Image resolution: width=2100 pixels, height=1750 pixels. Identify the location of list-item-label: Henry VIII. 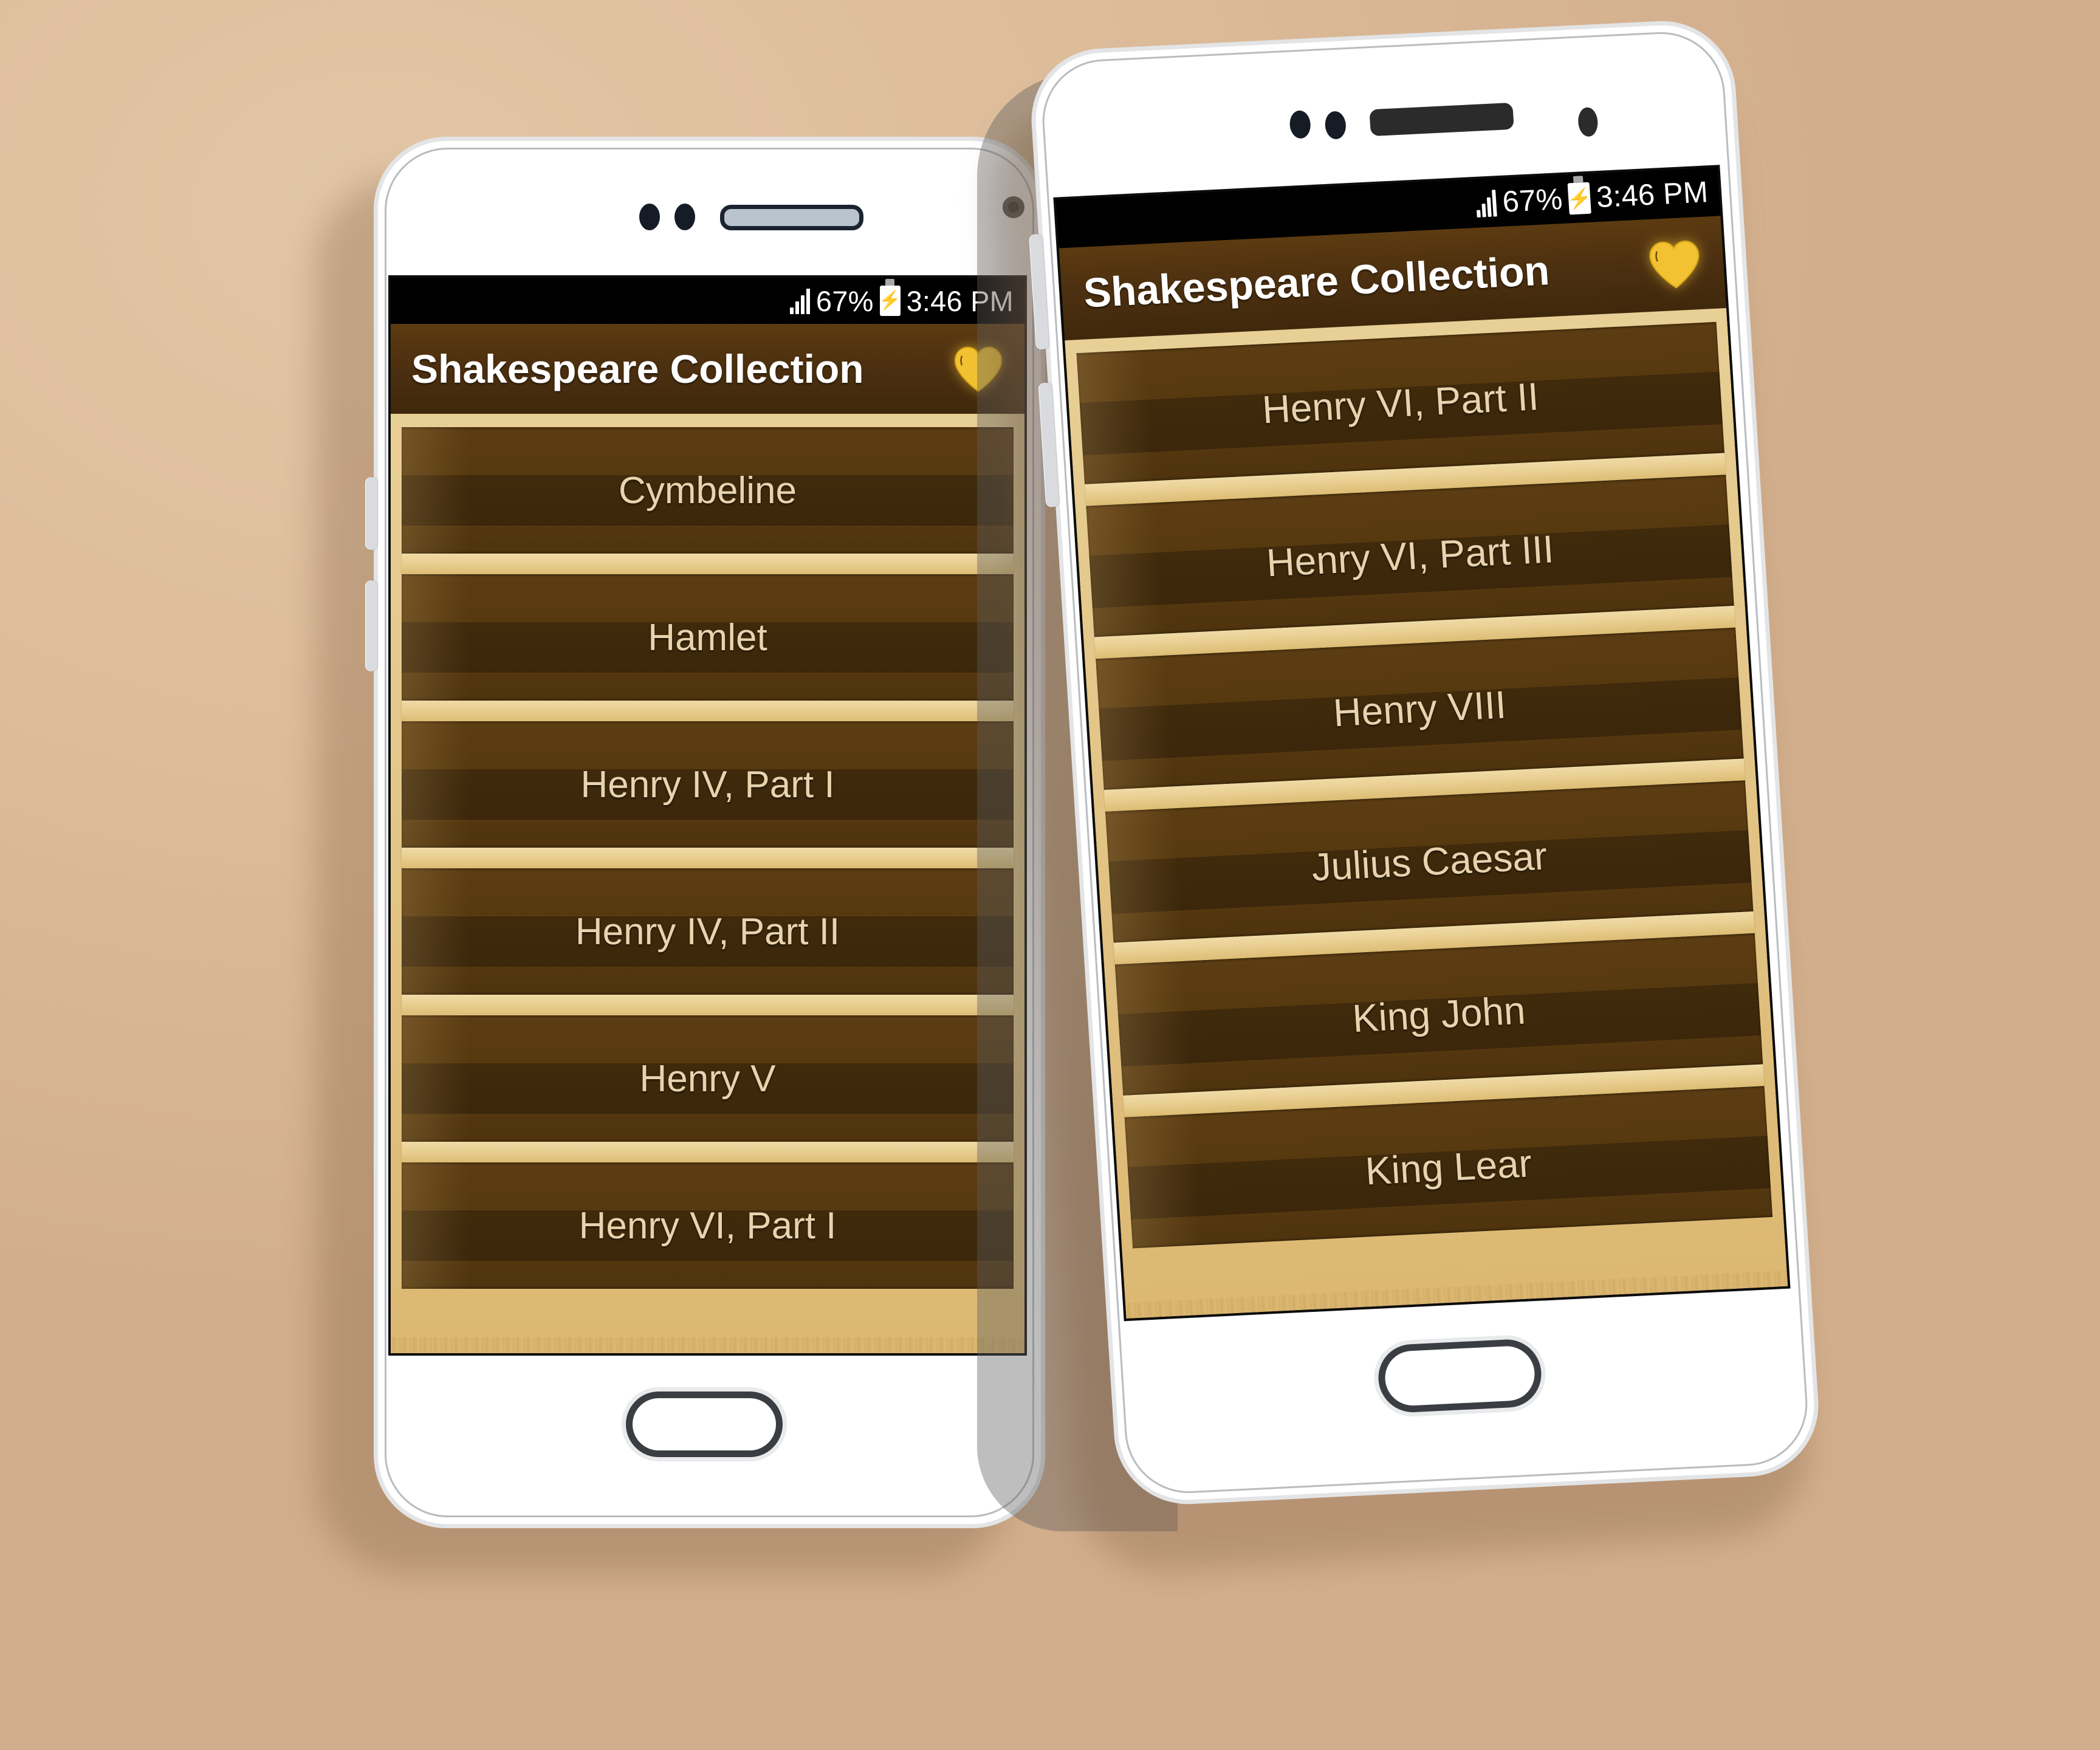
(1420, 708).